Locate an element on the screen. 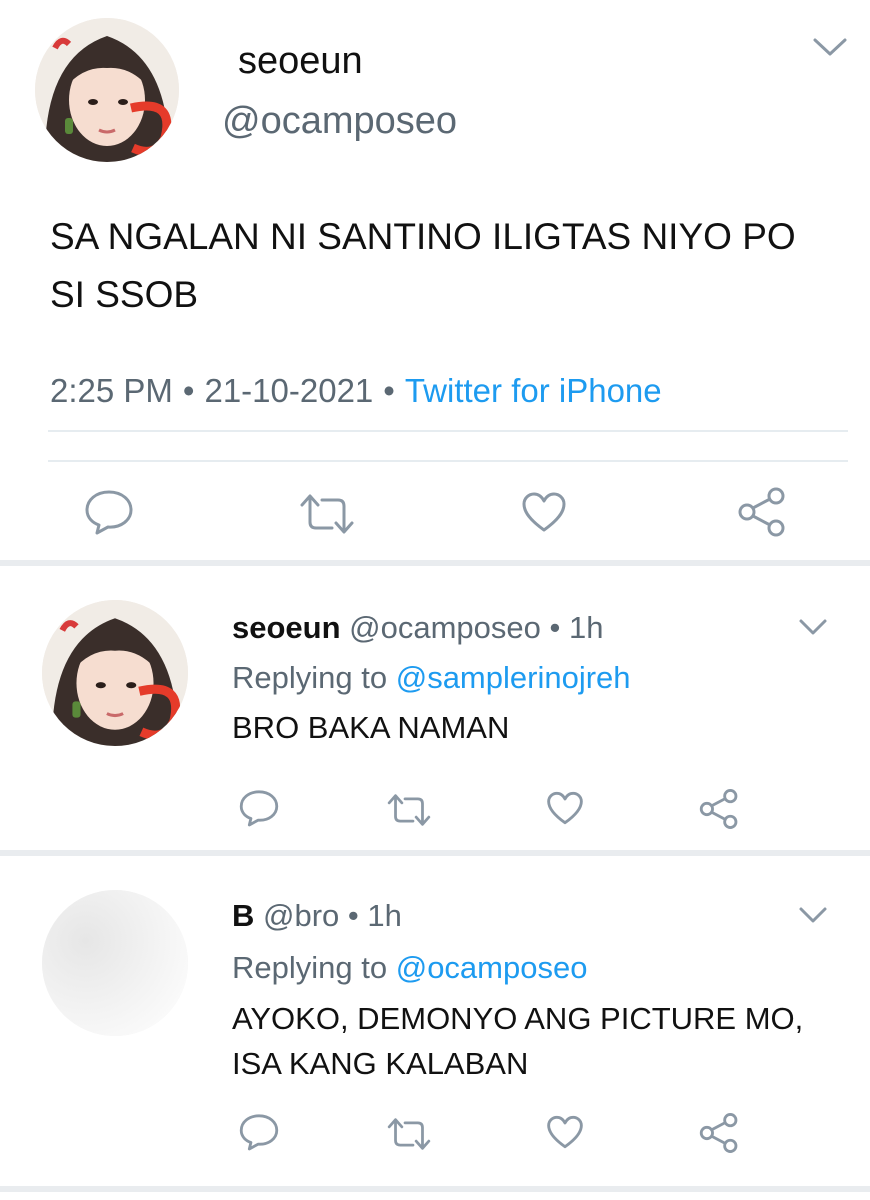  replying-to: Replying to @ocamposeo is located at coordinates (409, 968).